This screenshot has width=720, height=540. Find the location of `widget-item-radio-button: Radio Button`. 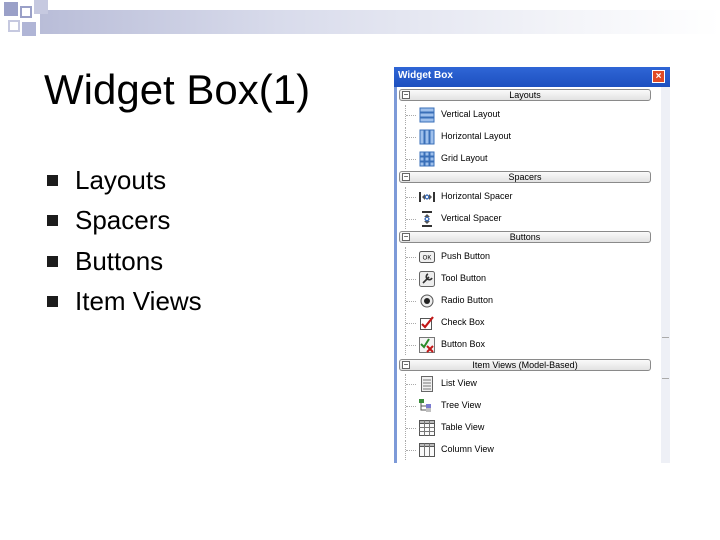

widget-item-radio-button: Radio Button is located at coordinates (525, 301).